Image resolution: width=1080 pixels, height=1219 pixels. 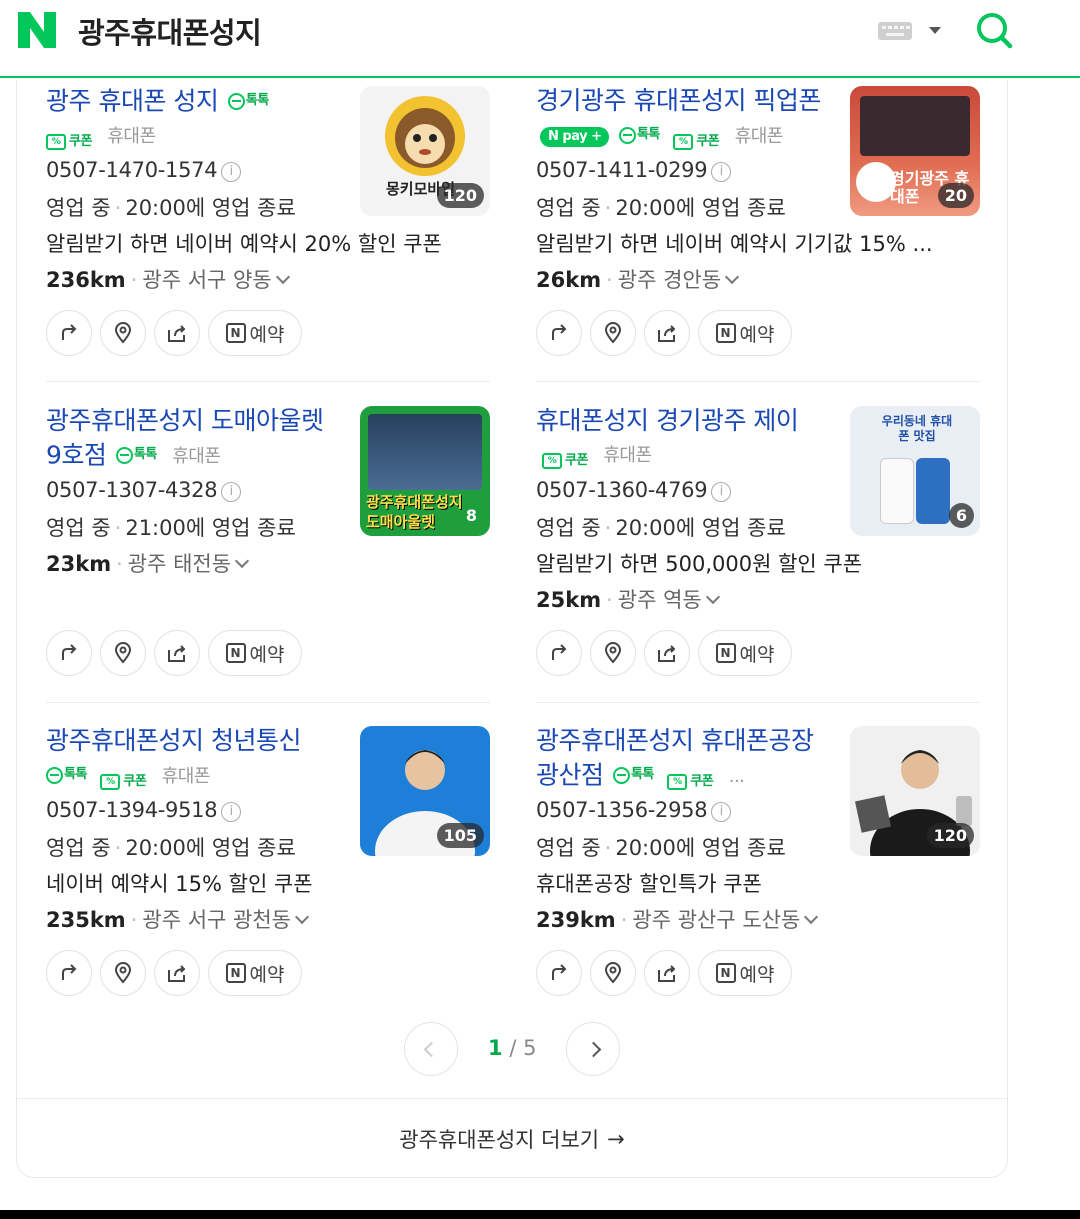 What do you see at coordinates (638, 279) in the screenshot?
I see `distance-address: 26km · 광주 경안동` at bounding box center [638, 279].